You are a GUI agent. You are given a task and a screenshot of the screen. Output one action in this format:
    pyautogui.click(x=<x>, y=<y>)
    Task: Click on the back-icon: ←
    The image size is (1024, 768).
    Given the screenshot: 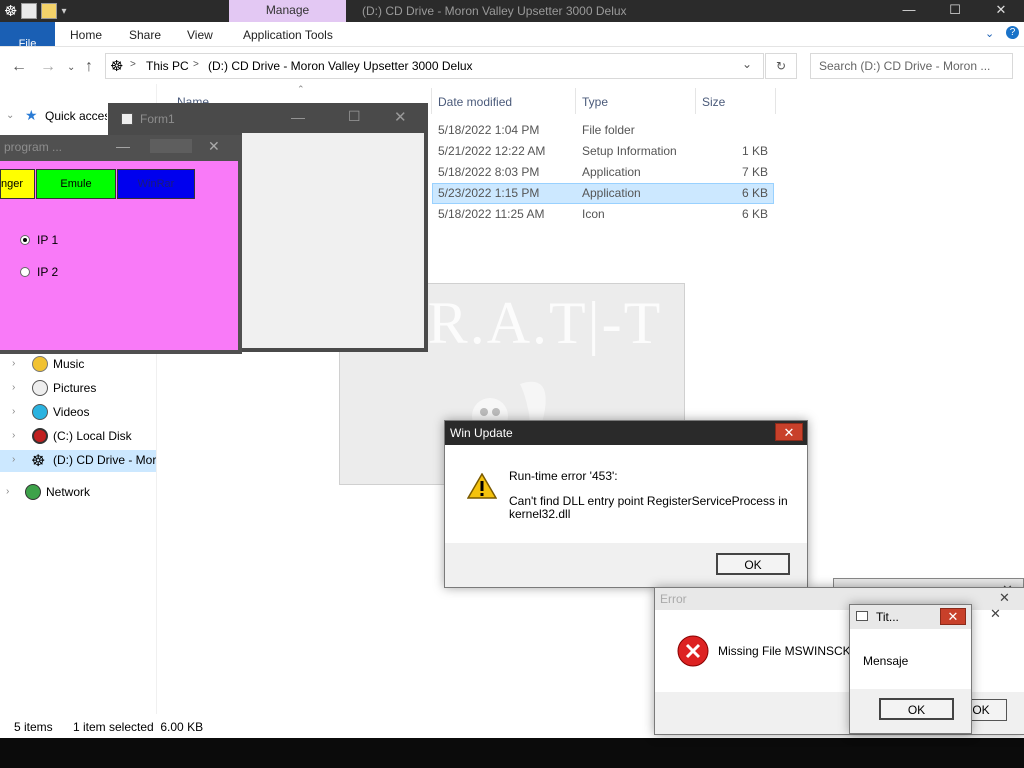 What is the action you would take?
    pyautogui.click(x=19, y=67)
    